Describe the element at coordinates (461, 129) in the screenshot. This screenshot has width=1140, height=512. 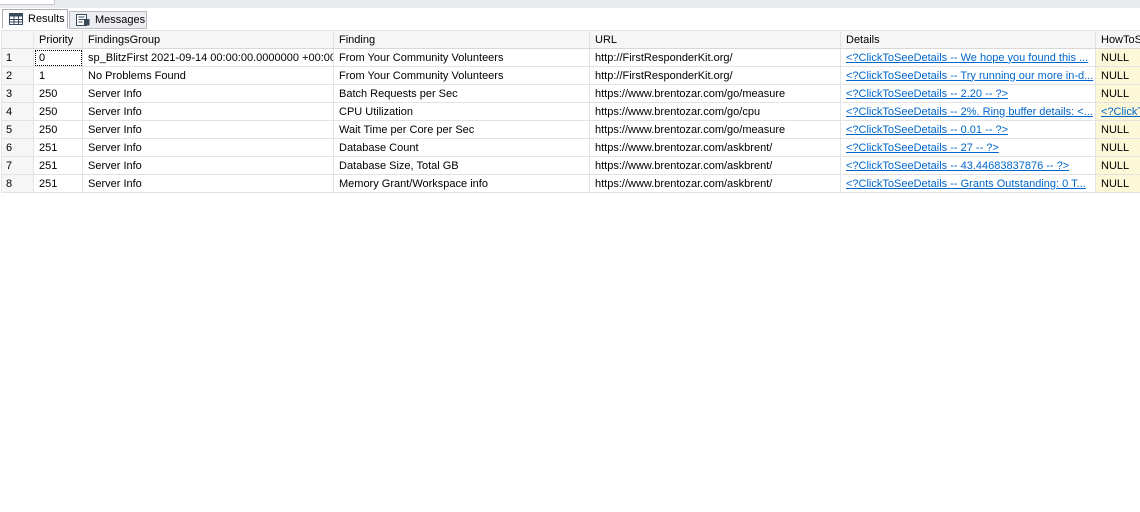
I see `cell-finding: Wait Time per Core per Sec` at that location.